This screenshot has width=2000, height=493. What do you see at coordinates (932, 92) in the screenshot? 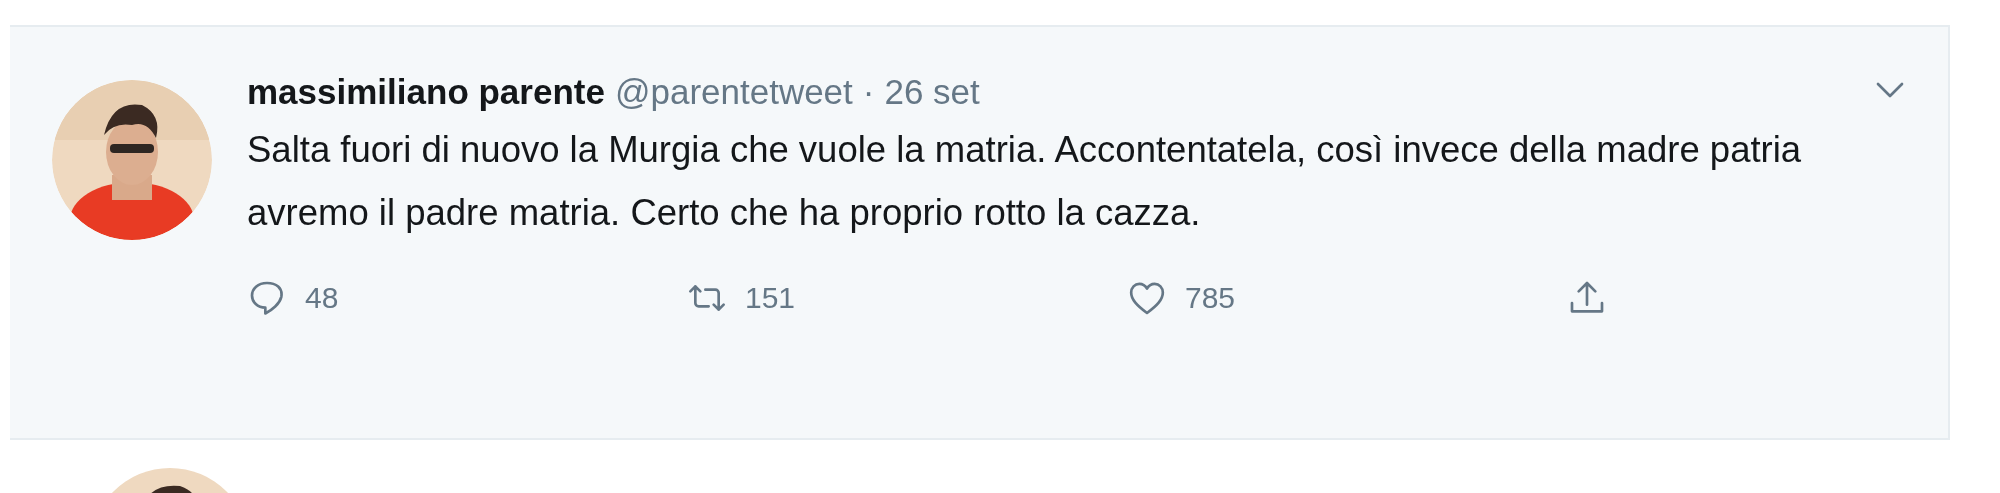
I see `tweet-date: 26 set` at bounding box center [932, 92].